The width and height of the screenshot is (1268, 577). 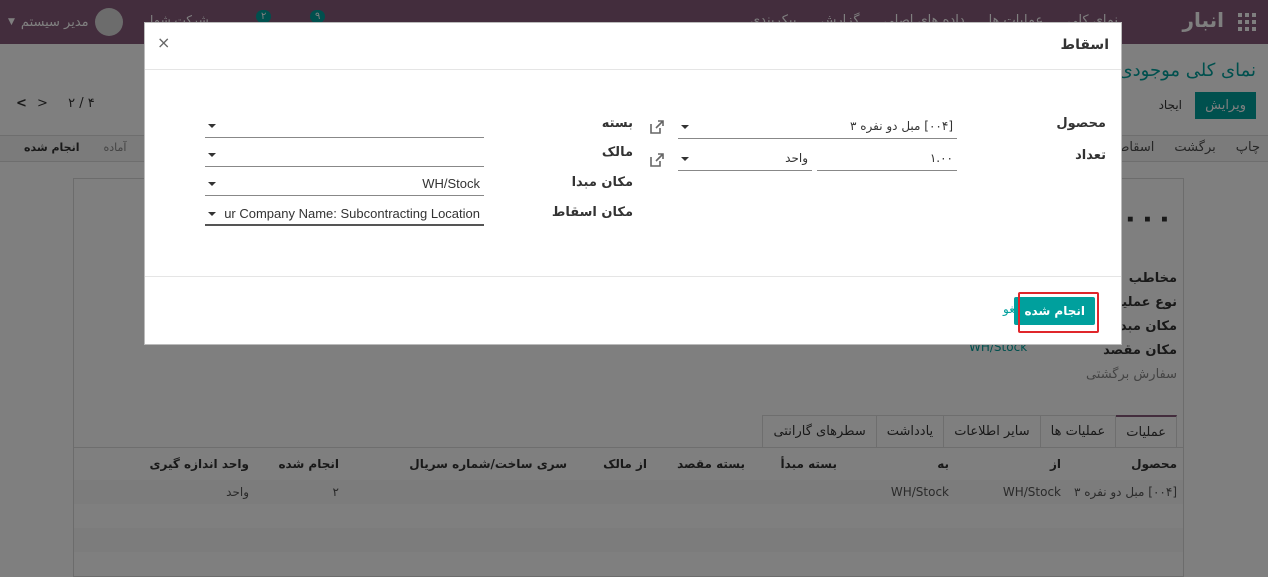 I want to click on source-location-field: WH/Stock, so click(x=344, y=184).